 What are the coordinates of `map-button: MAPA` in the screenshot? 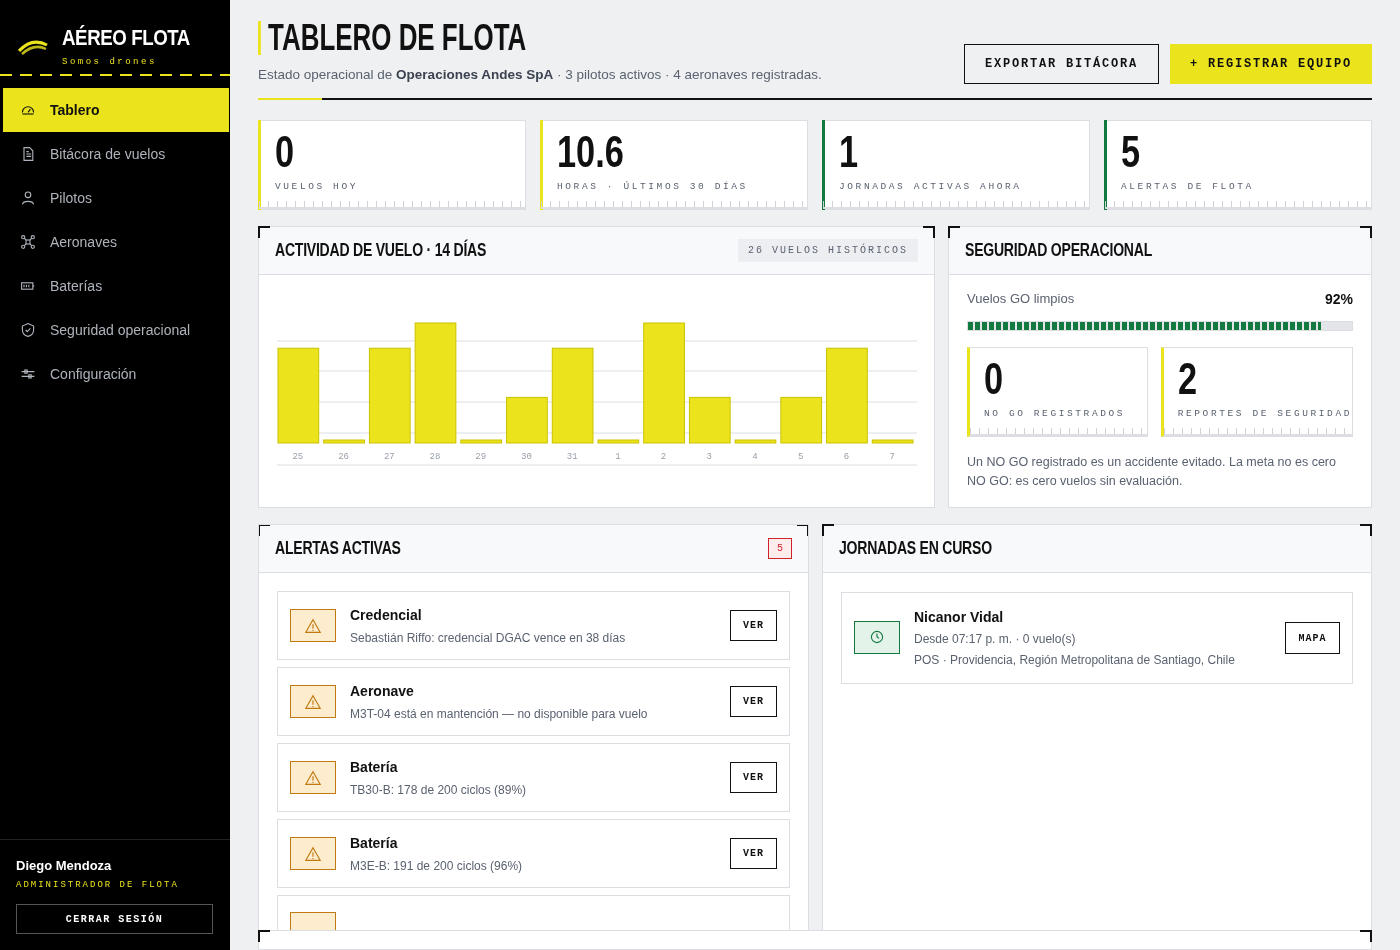 It's located at (1312, 638).